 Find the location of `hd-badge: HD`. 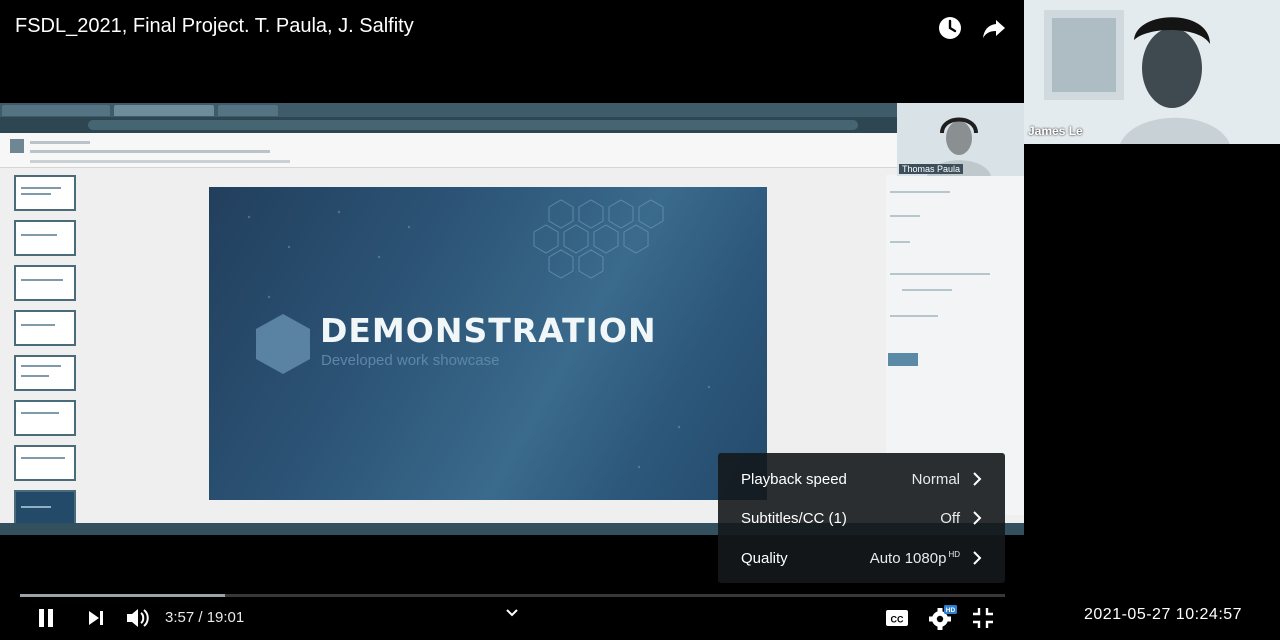

hd-badge: HD is located at coordinates (954, 554).